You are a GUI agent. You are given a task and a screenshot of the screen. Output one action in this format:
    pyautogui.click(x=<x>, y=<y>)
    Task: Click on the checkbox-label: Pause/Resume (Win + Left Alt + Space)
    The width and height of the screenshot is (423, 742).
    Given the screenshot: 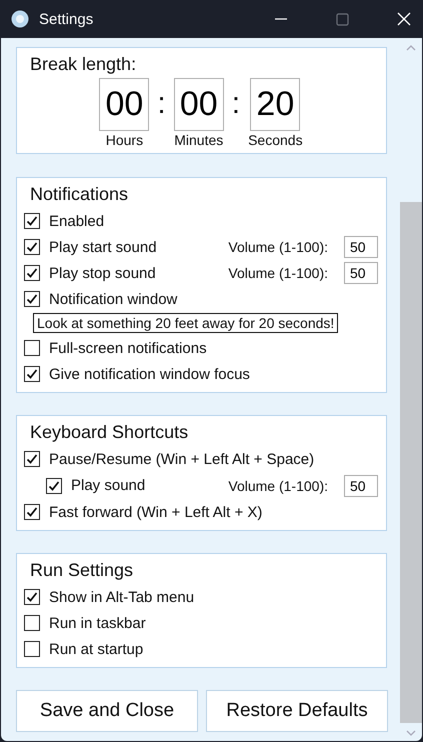 What is the action you would take?
    pyautogui.click(x=181, y=459)
    